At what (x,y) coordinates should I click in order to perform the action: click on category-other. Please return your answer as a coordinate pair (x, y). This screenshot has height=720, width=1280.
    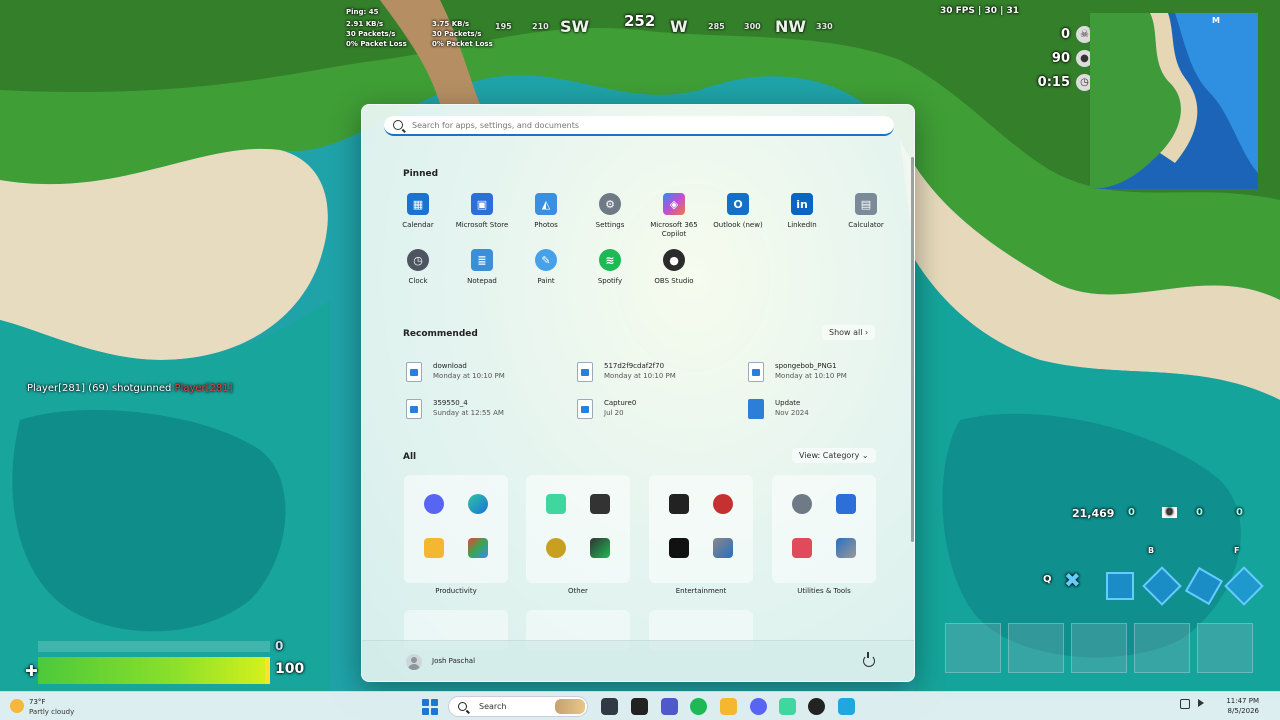
    Looking at the image, I should click on (578, 529).